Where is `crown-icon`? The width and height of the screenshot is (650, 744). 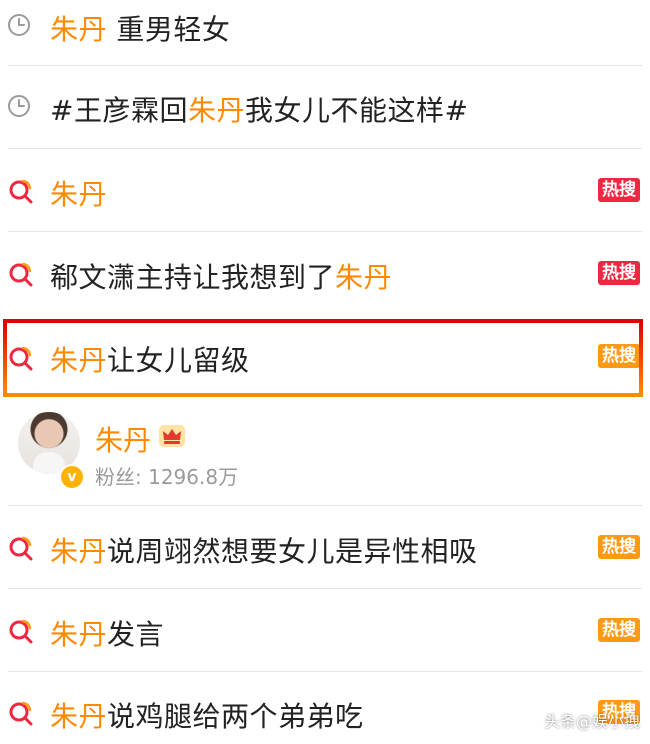 crown-icon is located at coordinates (172, 436).